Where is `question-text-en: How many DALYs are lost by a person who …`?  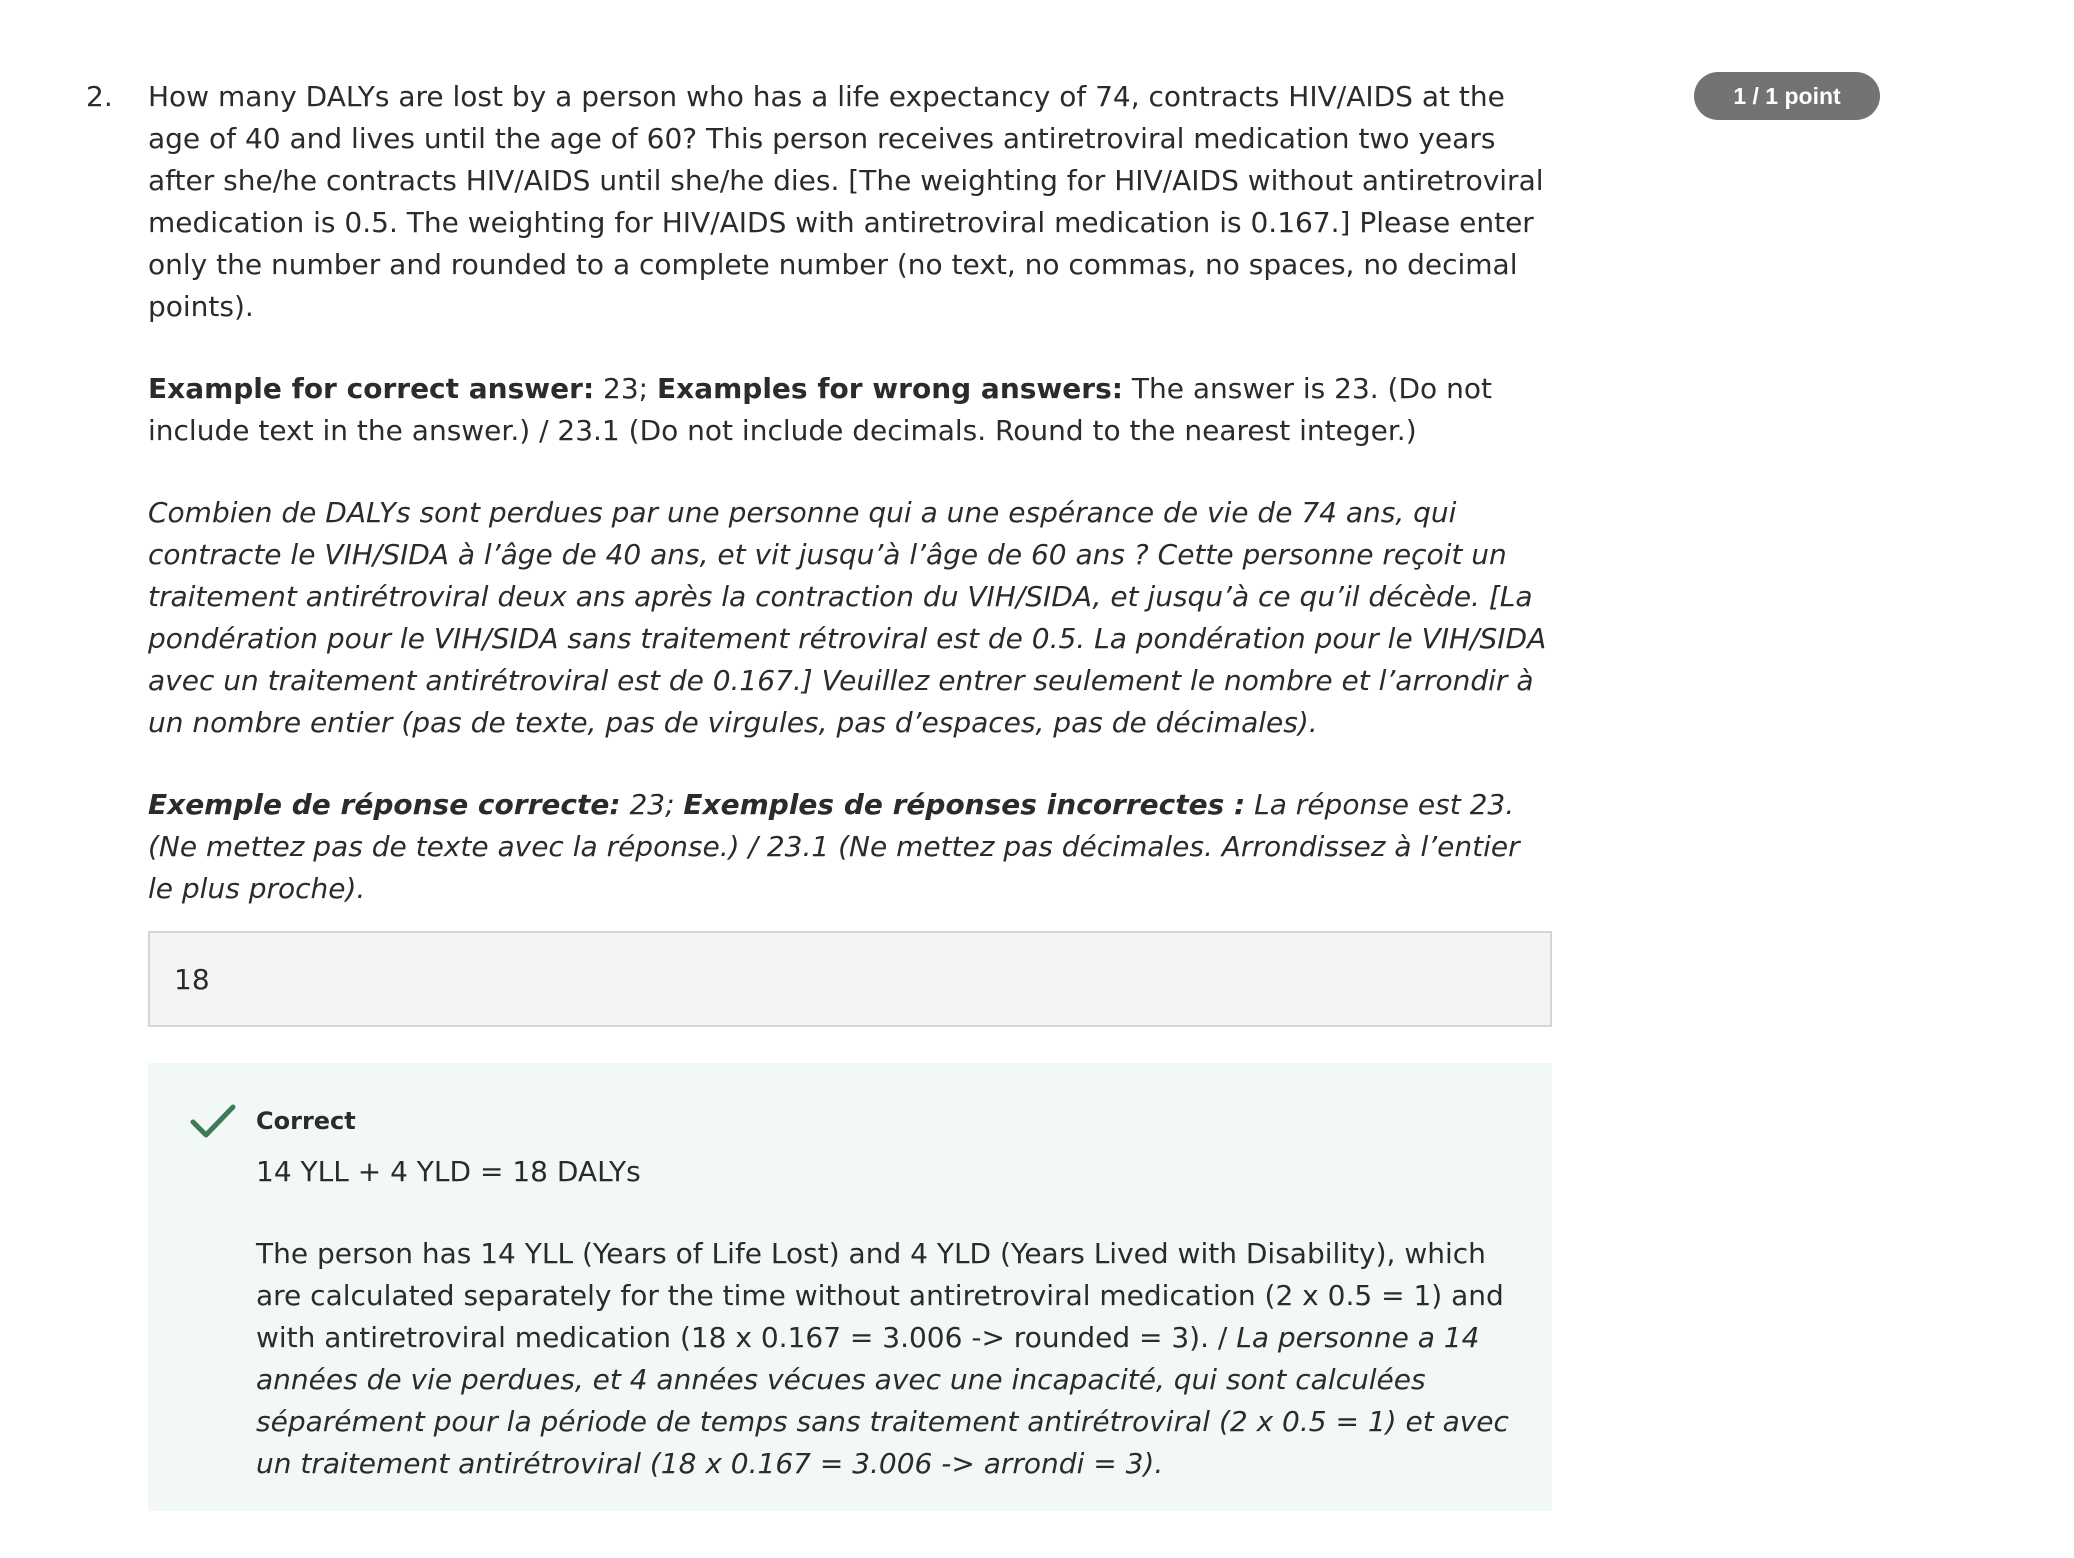 question-text-en: How many DALYs are lost by a person who … is located at coordinates (846, 201).